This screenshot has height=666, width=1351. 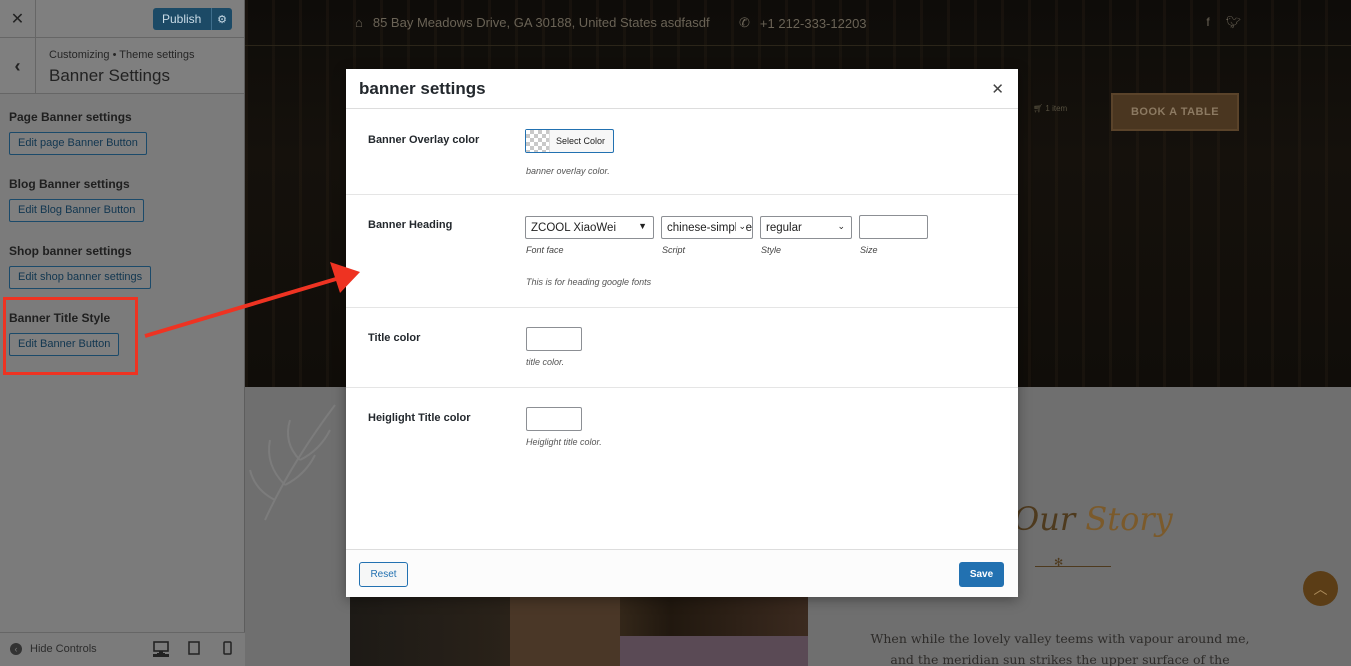 What do you see at coordinates (122, 55) in the screenshot?
I see `breadcrumb: Customizing • Theme settings` at bounding box center [122, 55].